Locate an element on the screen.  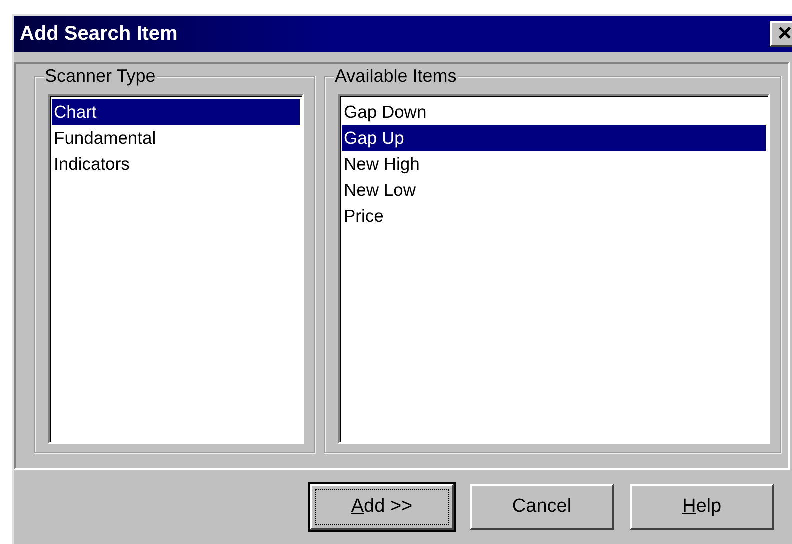
list-item: Price is located at coordinates (554, 216).